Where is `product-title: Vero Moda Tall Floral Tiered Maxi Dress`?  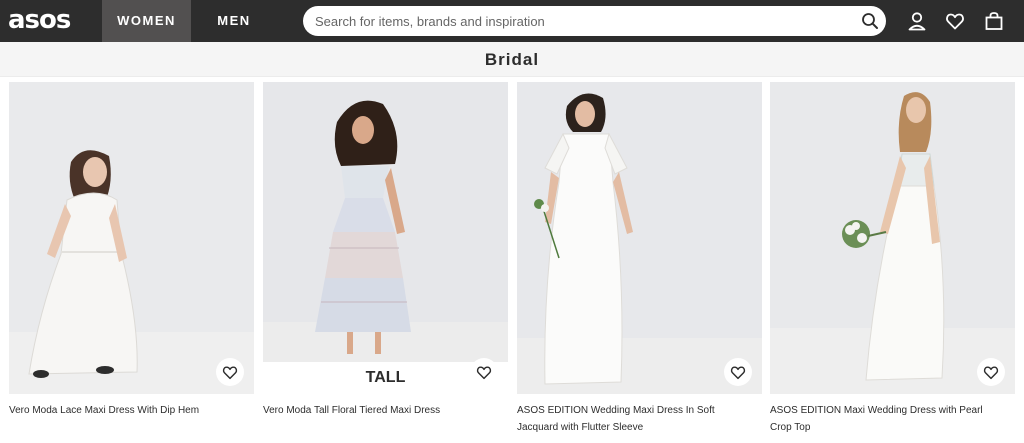
product-title: Vero Moda Tall Floral Tiered Maxi Dress is located at coordinates (378, 410).